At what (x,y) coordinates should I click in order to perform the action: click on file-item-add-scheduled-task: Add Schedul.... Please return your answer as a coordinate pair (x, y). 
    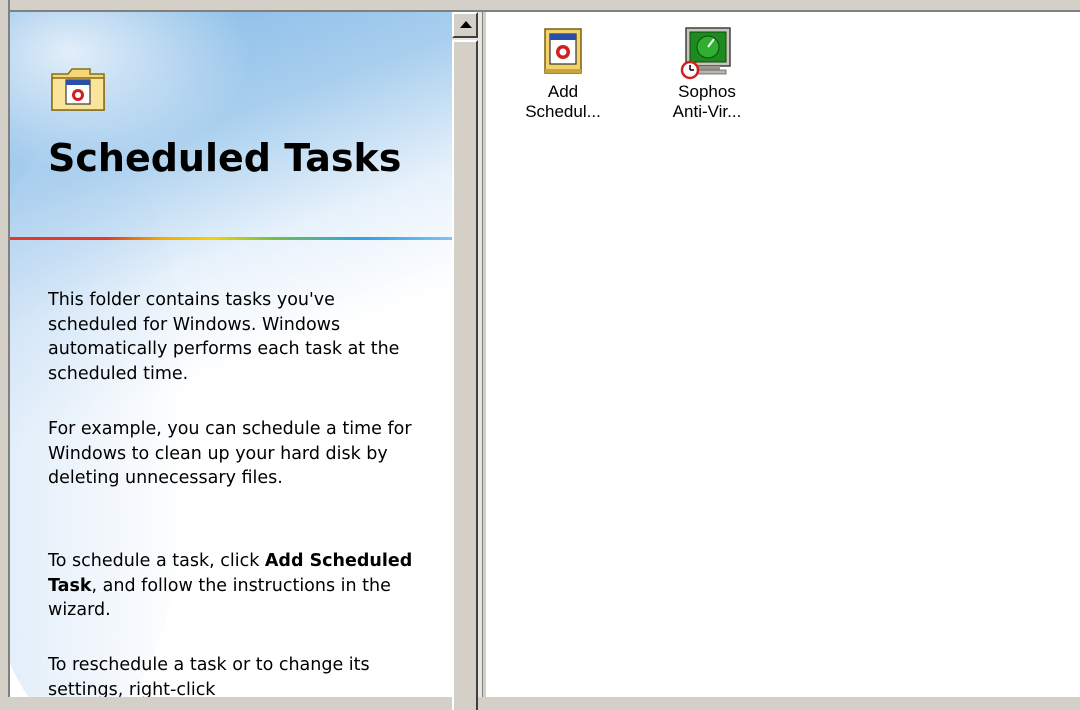
    Looking at the image, I should click on (563, 74).